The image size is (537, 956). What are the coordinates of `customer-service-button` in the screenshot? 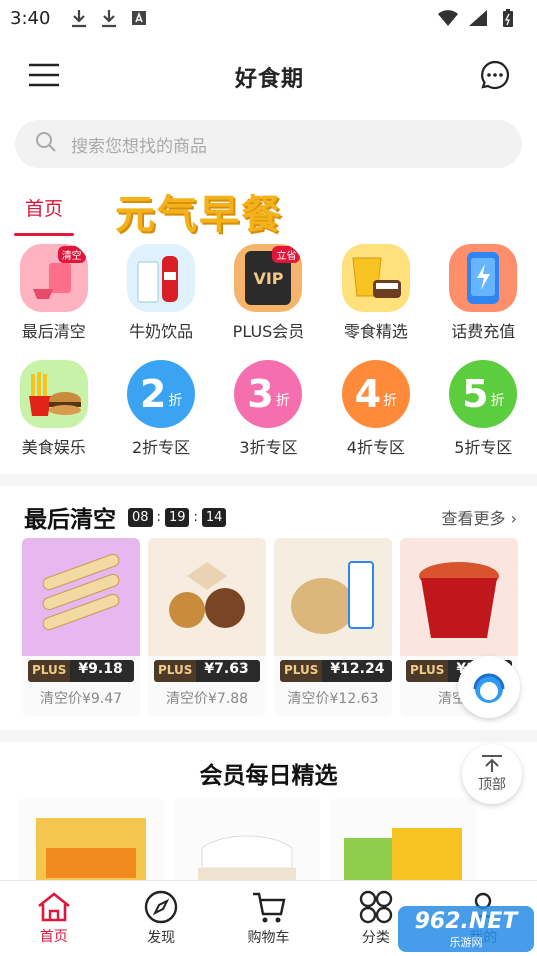 It's located at (489, 687).